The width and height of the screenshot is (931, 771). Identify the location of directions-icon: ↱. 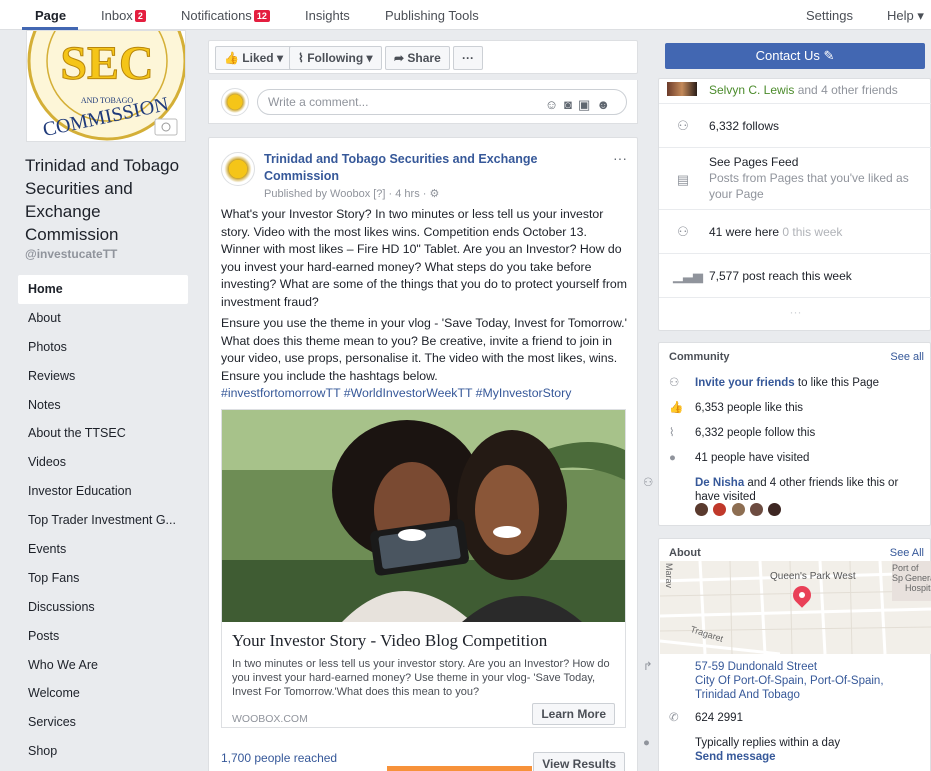
(648, 667).